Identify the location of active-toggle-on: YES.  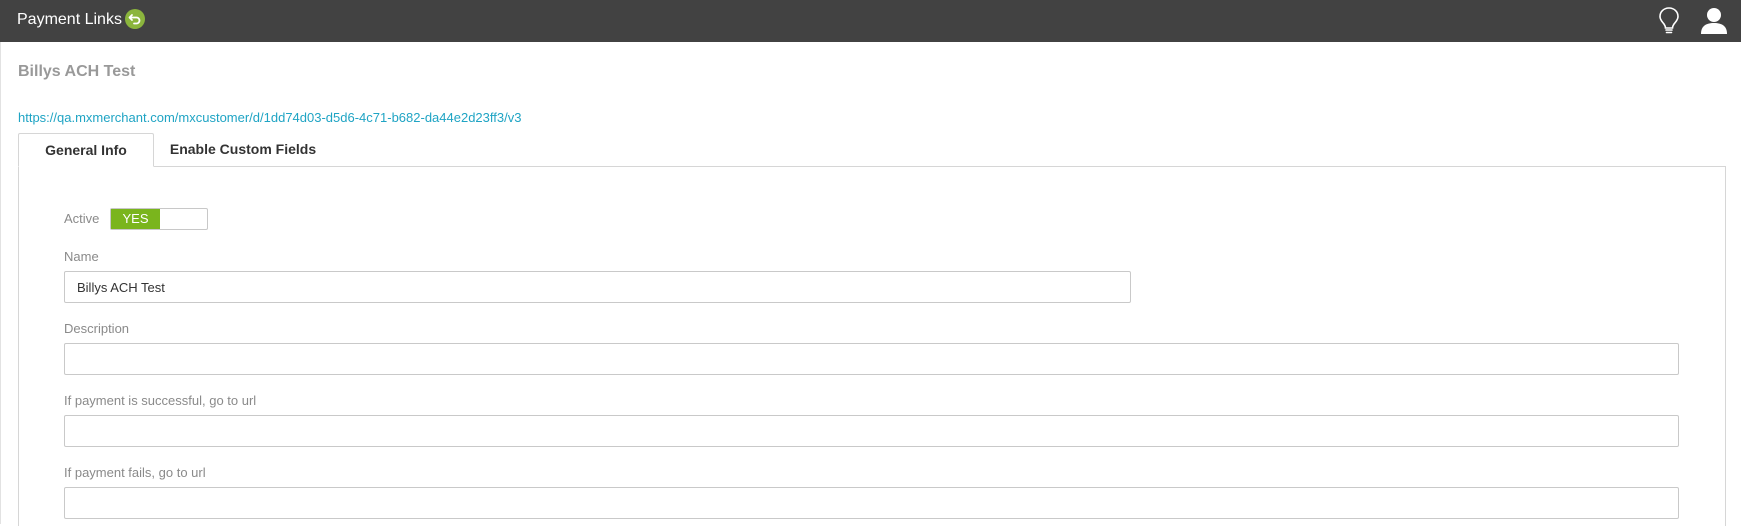
(135, 219).